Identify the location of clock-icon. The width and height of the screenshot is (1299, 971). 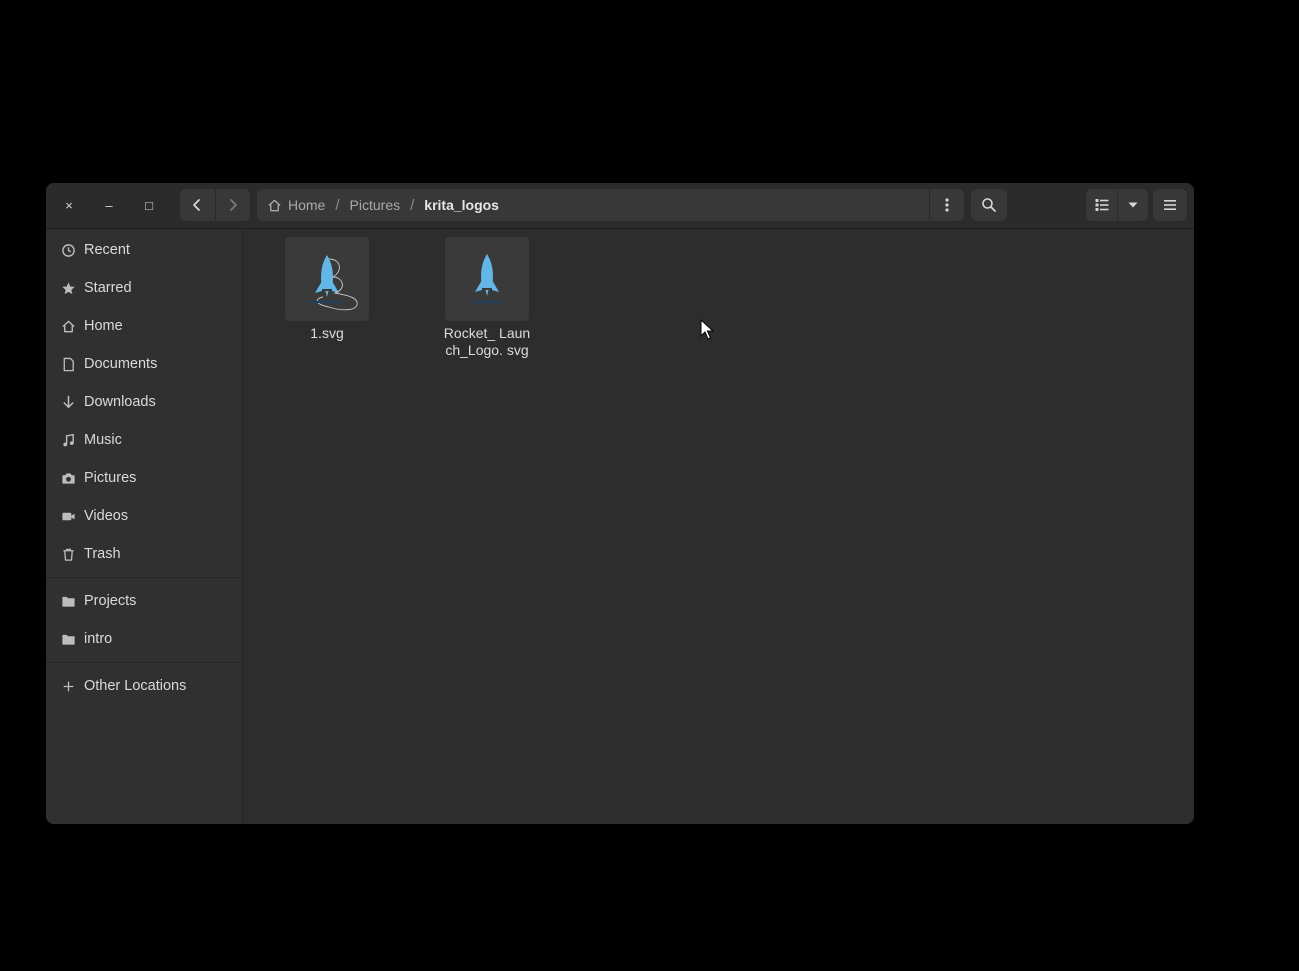
(68, 250).